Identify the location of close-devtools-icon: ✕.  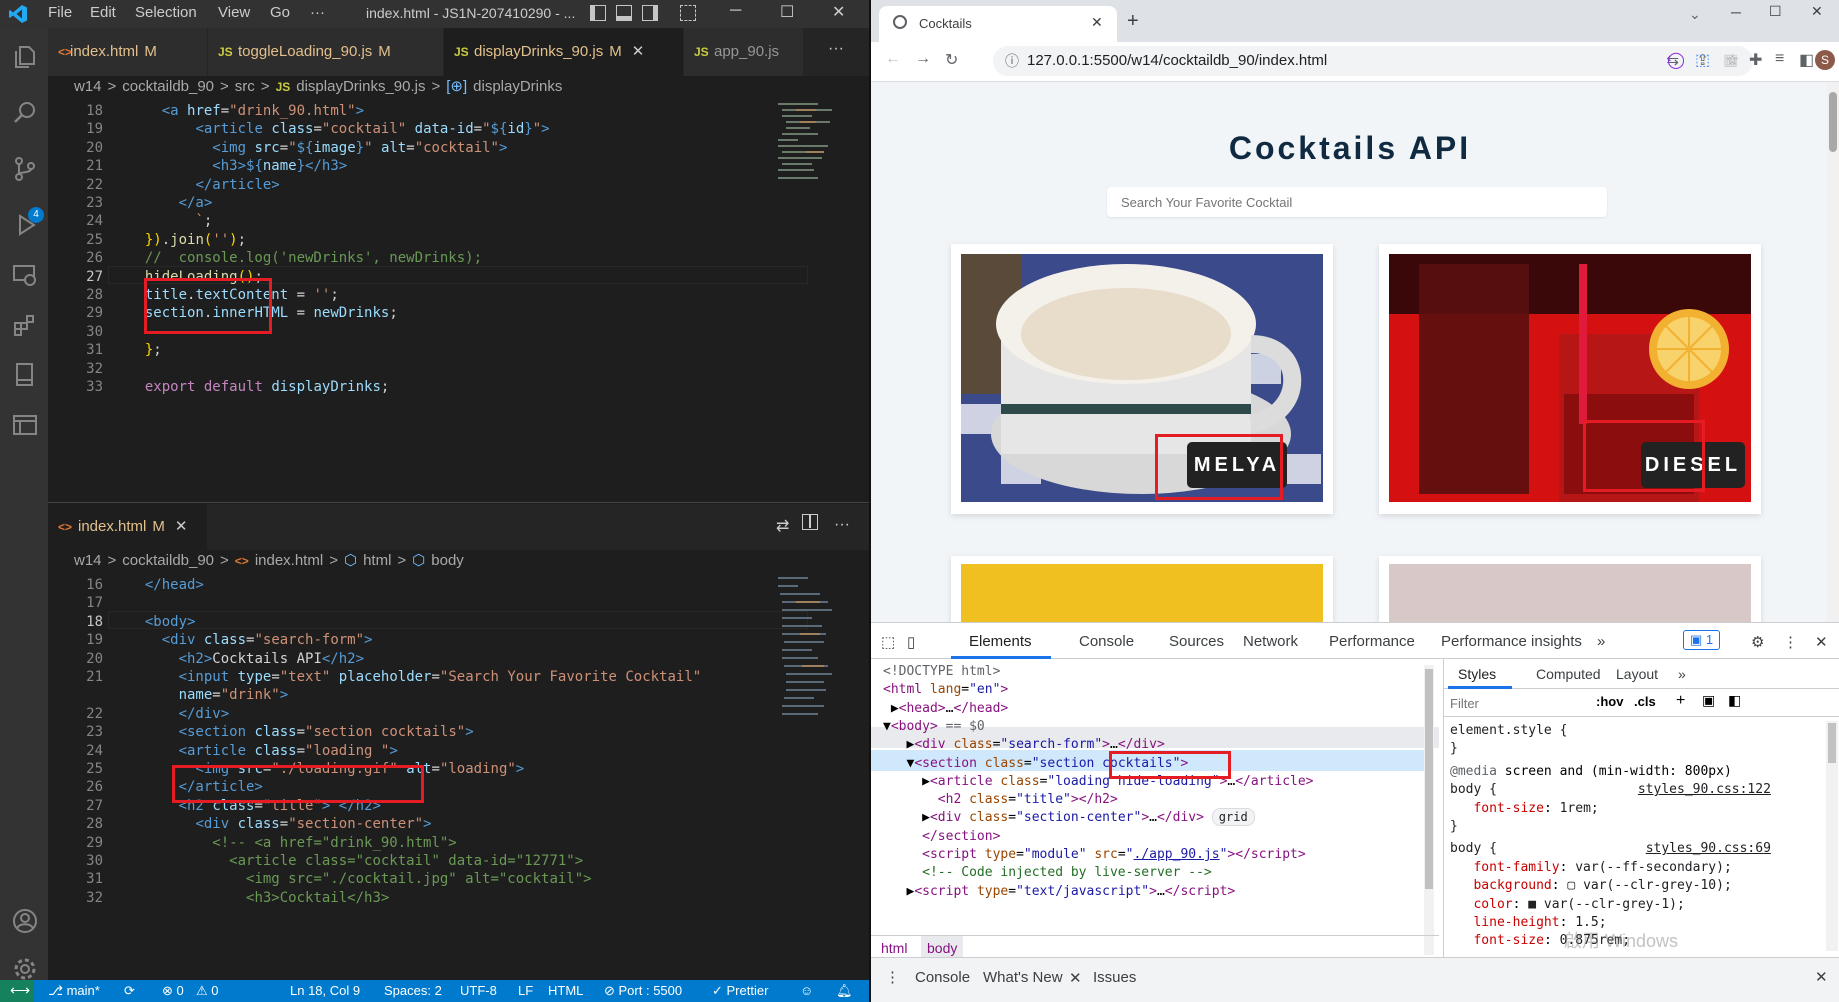
(1821, 642).